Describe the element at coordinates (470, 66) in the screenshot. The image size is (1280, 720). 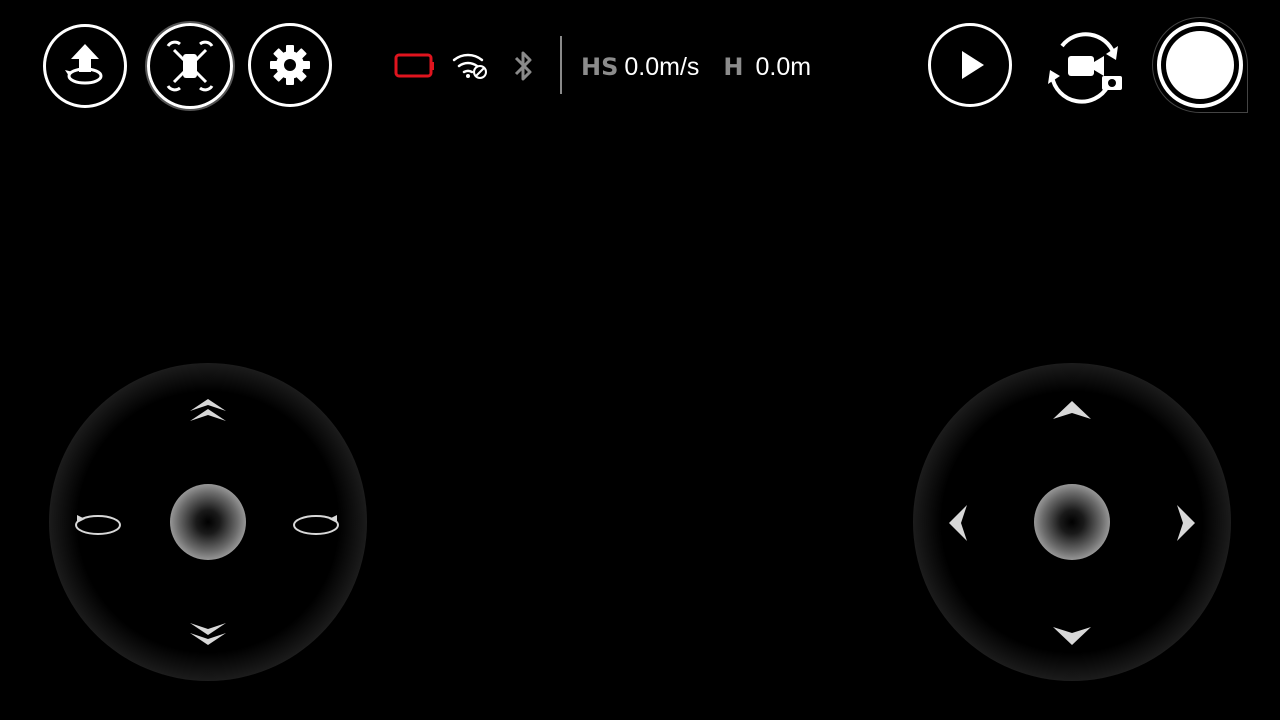
I see `wifi-icon` at that location.